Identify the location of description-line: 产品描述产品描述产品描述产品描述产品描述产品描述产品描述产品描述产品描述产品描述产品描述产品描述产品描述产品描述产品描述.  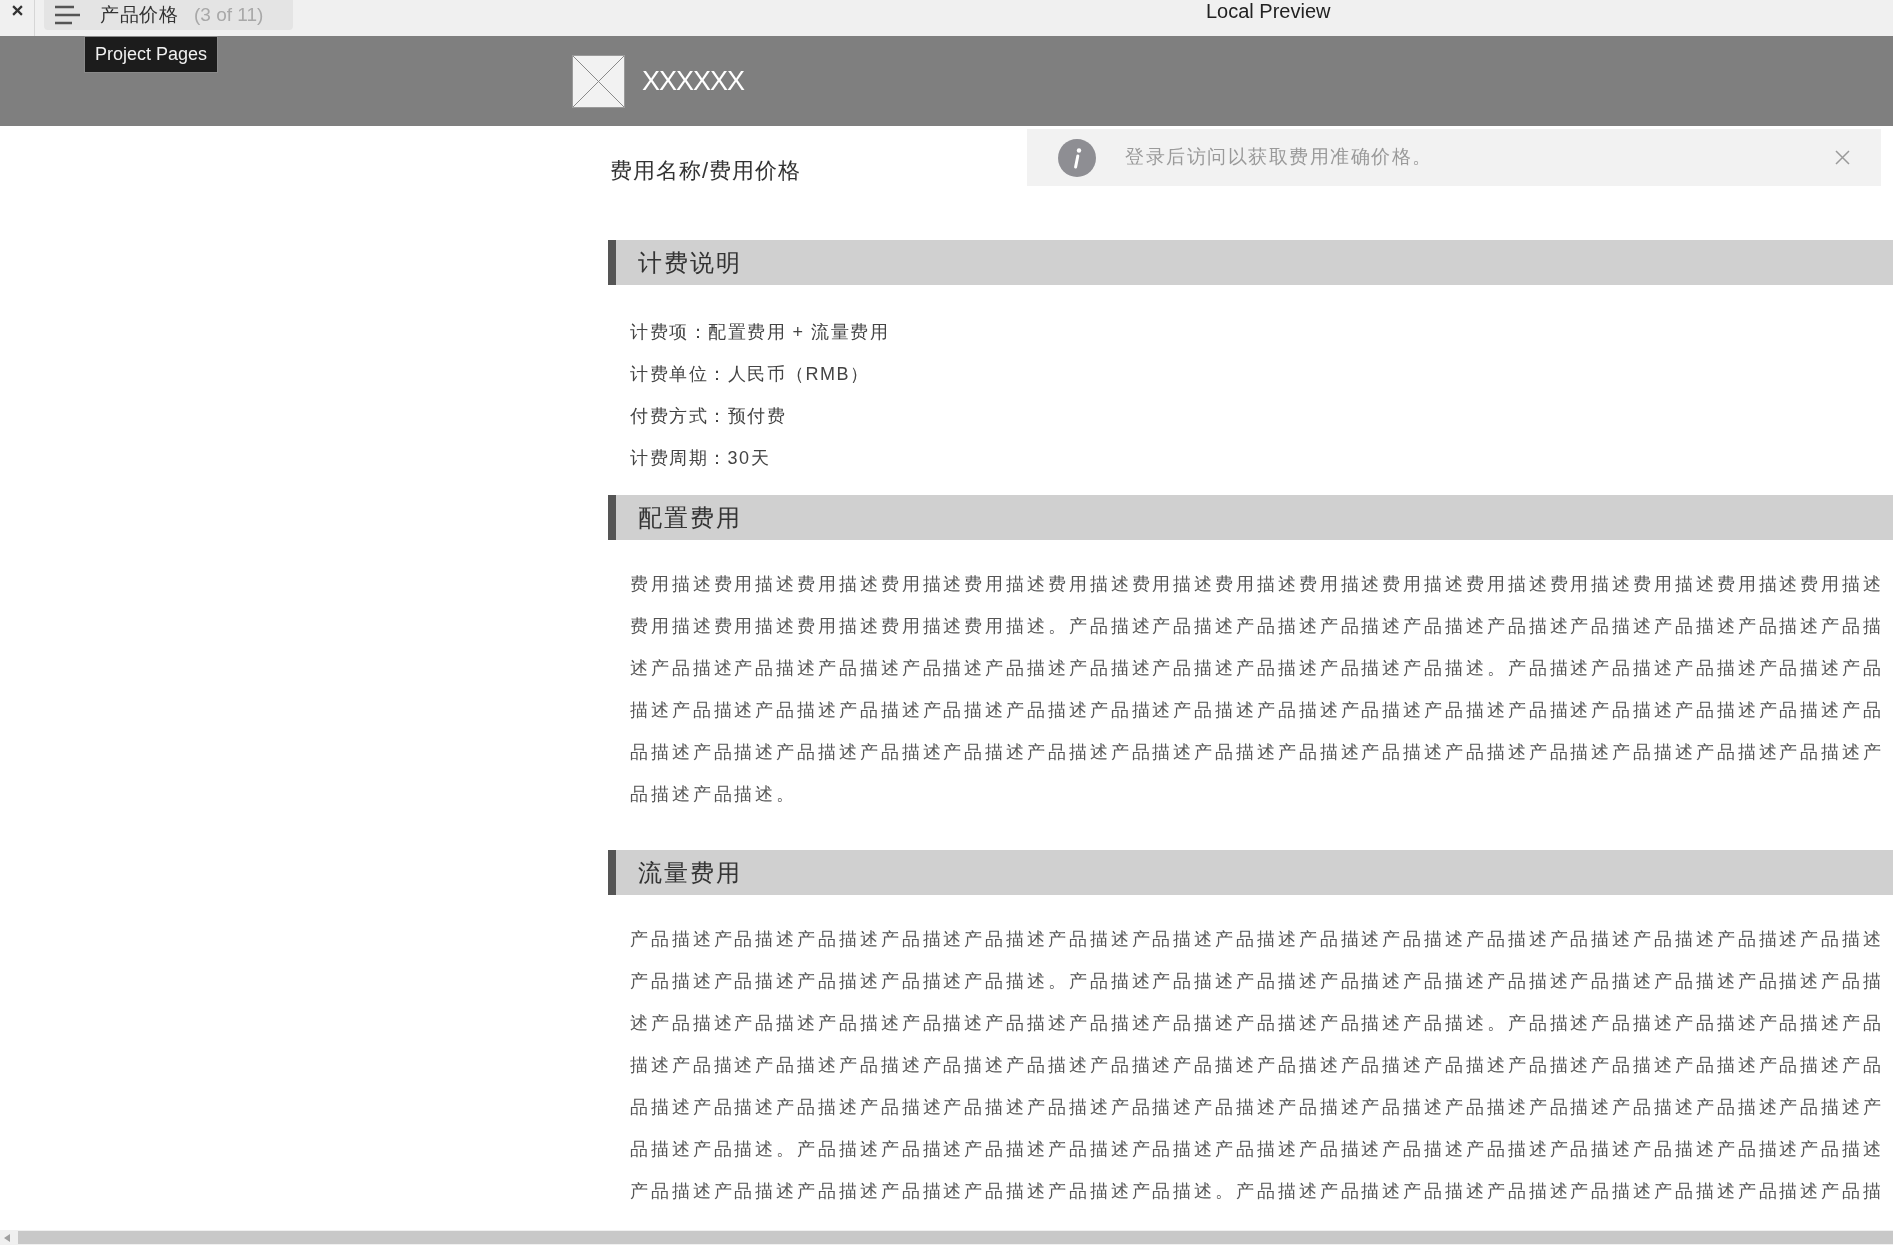
(1257, 939).